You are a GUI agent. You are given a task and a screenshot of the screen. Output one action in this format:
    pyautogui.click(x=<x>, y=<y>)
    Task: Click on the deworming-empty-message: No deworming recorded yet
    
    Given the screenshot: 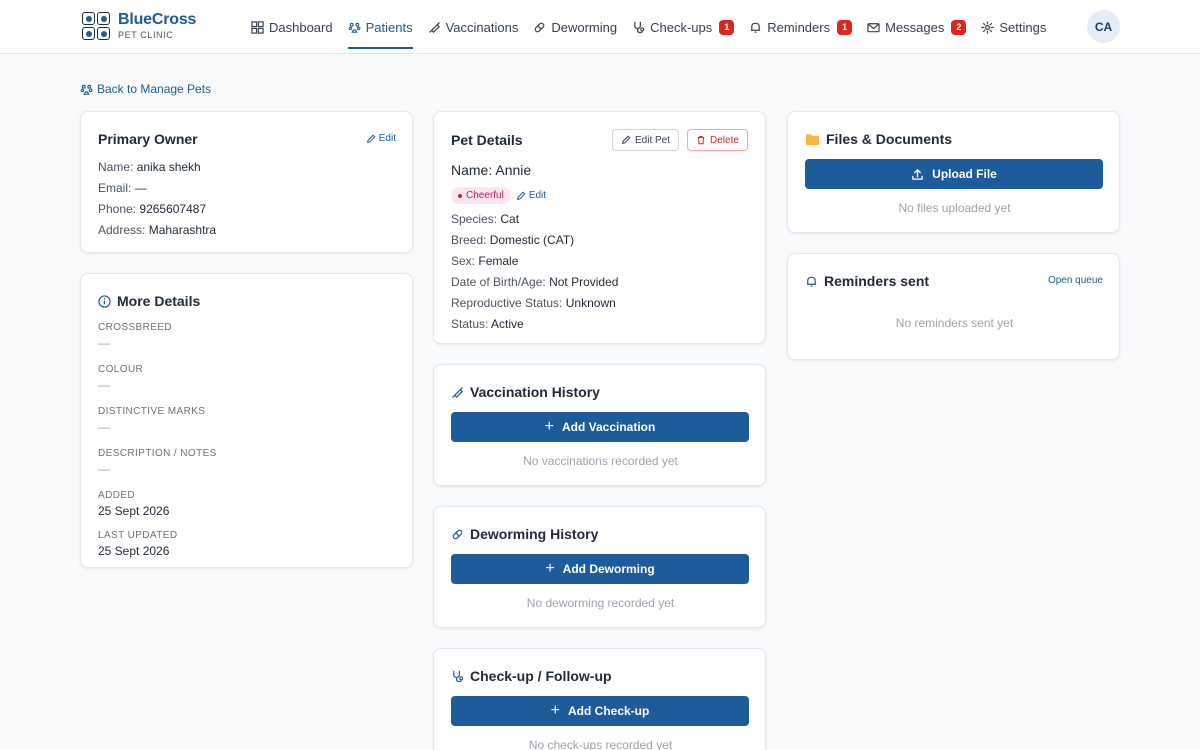 What is the action you would take?
    pyautogui.click(x=600, y=603)
    